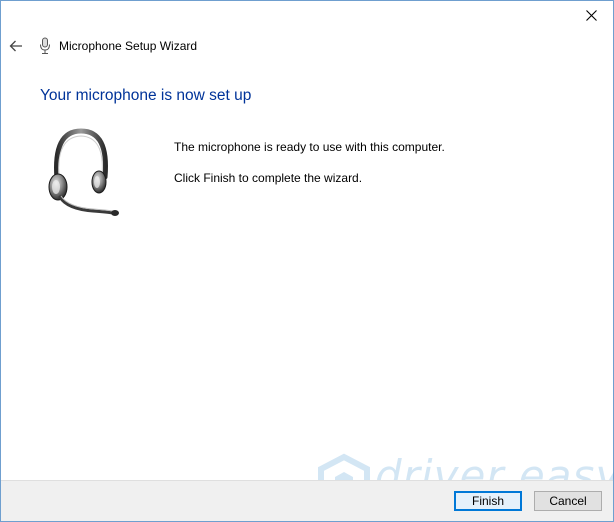 The width and height of the screenshot is (614, 522). What do you see at coordinates (146, 95) in the screenshot?
I see `page-heading: Your microphone is now set up` at bounding box center [146, 95].